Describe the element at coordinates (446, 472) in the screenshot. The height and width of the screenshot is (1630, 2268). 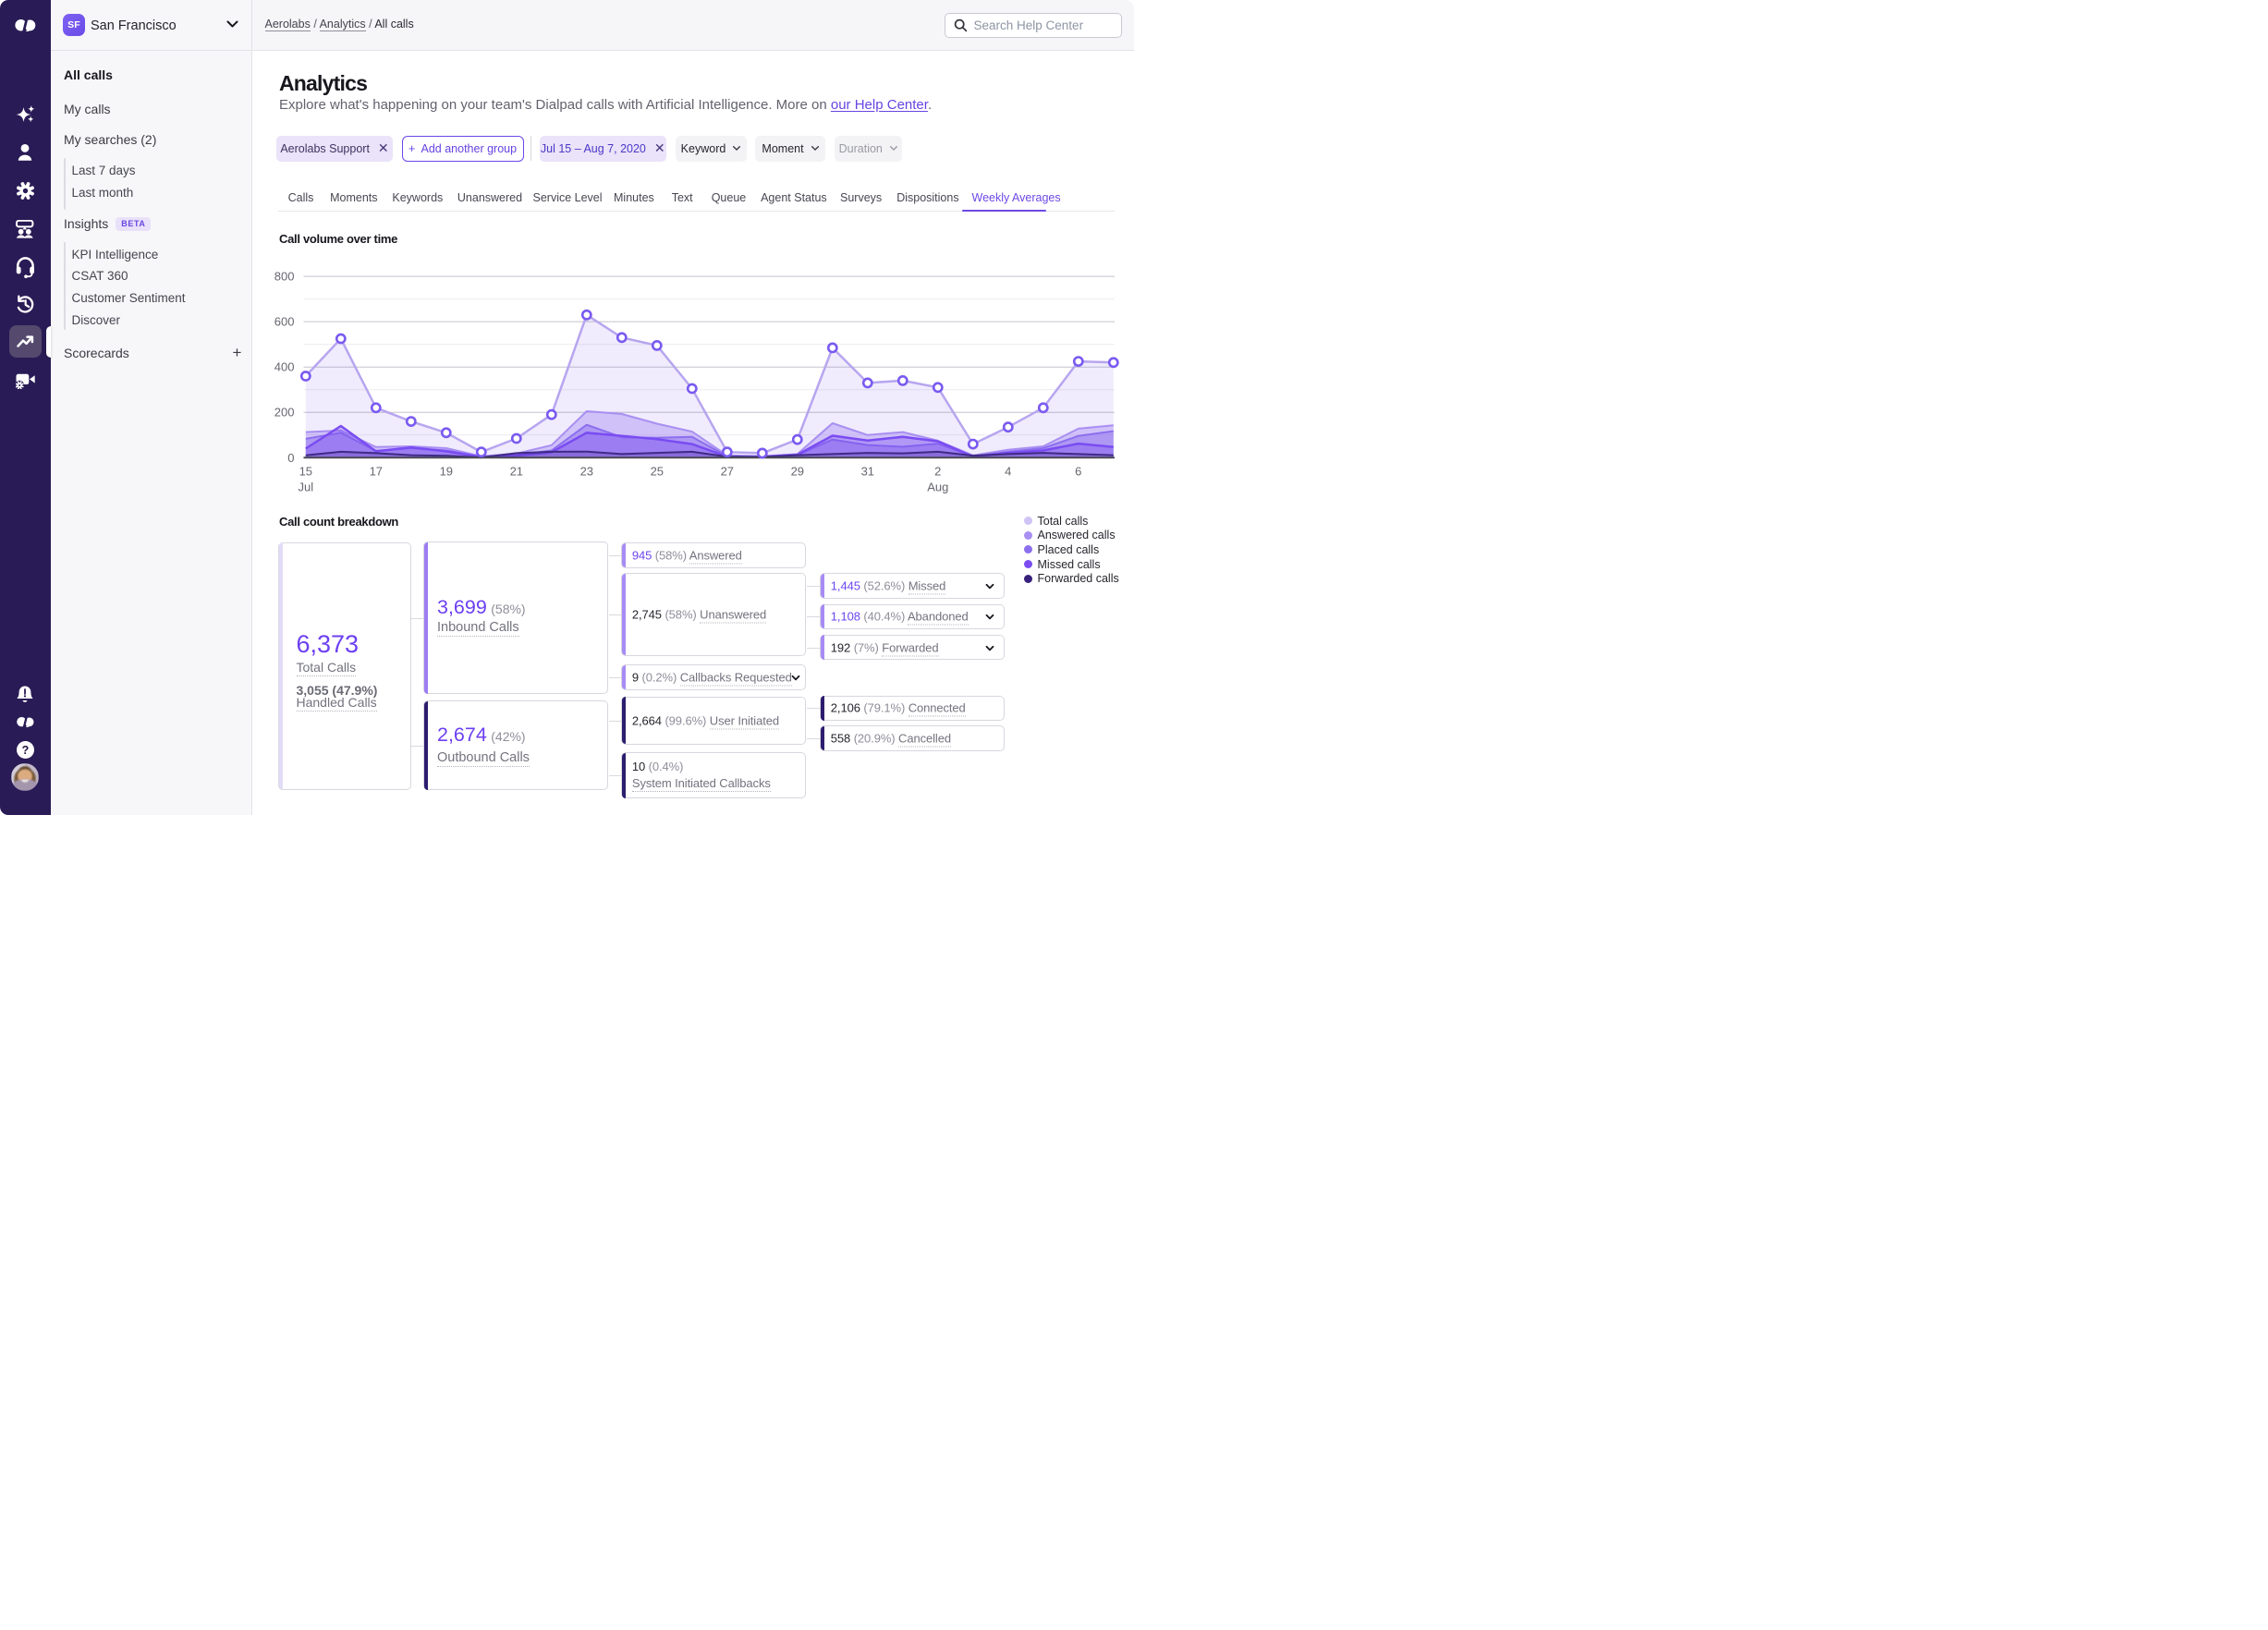
I see `svg-text: 19` at that location.